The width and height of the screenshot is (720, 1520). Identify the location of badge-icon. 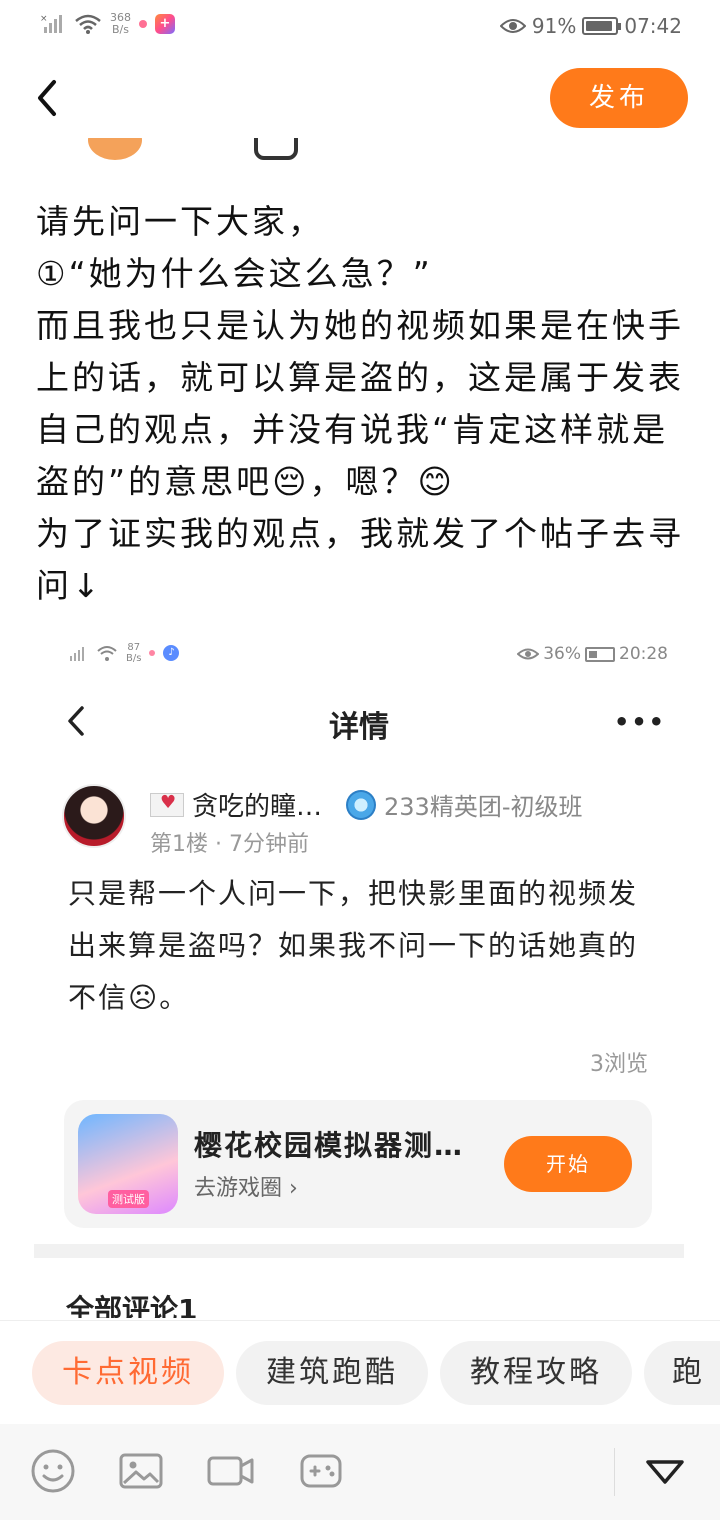
(361, 804).